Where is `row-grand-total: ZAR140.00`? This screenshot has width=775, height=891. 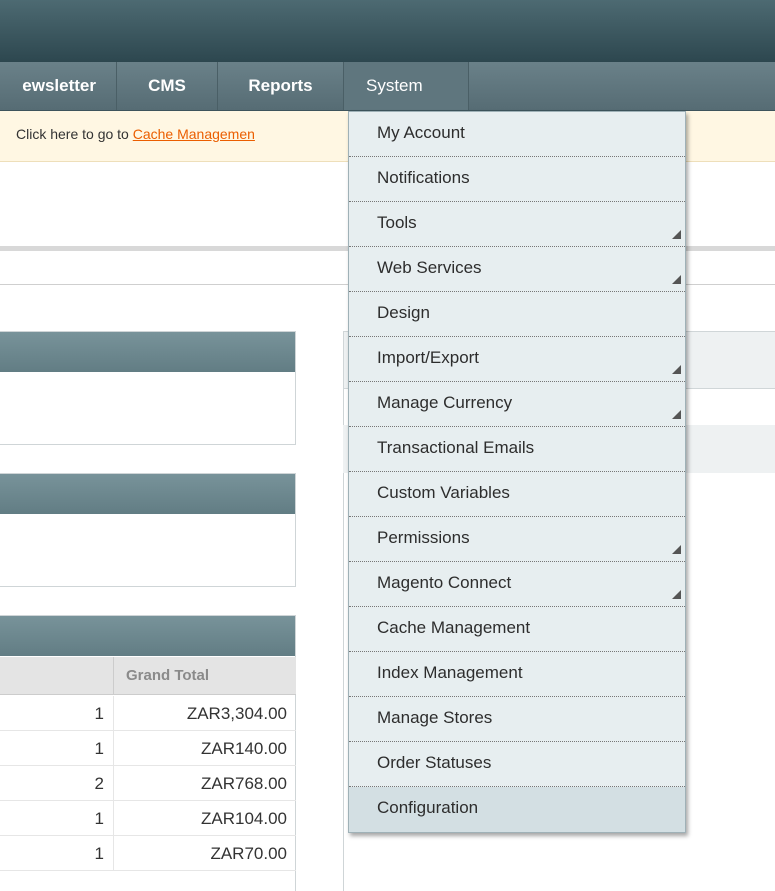 row-grand-total: ZAR140.00 is located at coordinates (200, 748).